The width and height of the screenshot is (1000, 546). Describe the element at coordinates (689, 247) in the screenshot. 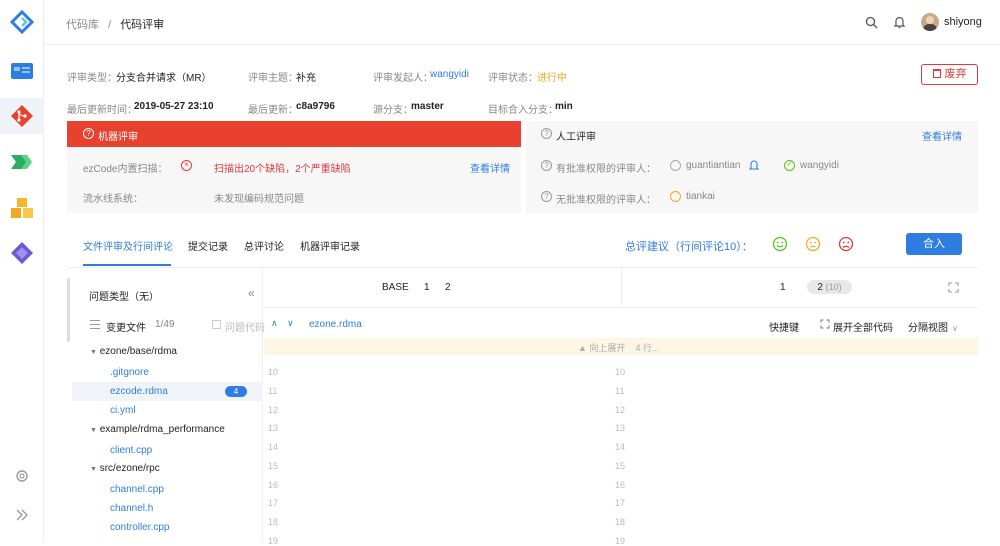

I see `summary-label: 总评建议（行间评论10）：` at that location.